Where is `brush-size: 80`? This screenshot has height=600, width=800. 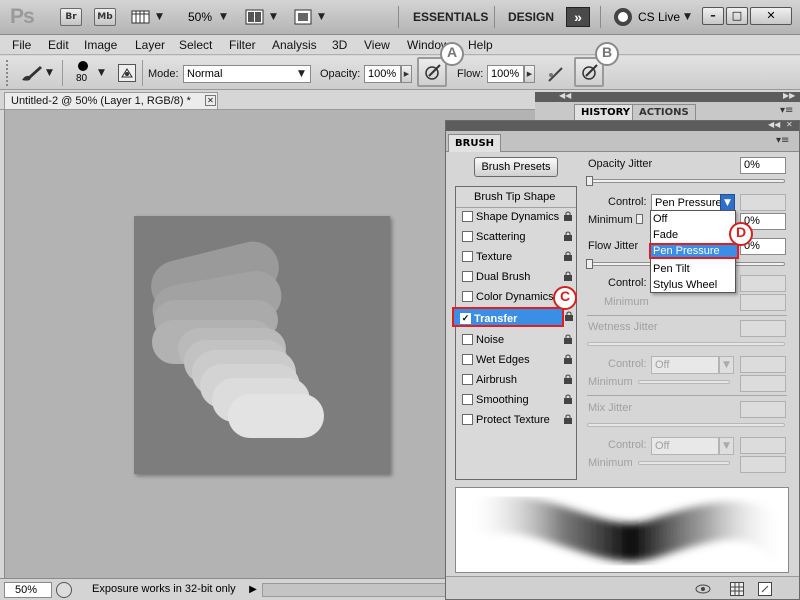
brush-size: 80 is located at coordinates (81, 78).